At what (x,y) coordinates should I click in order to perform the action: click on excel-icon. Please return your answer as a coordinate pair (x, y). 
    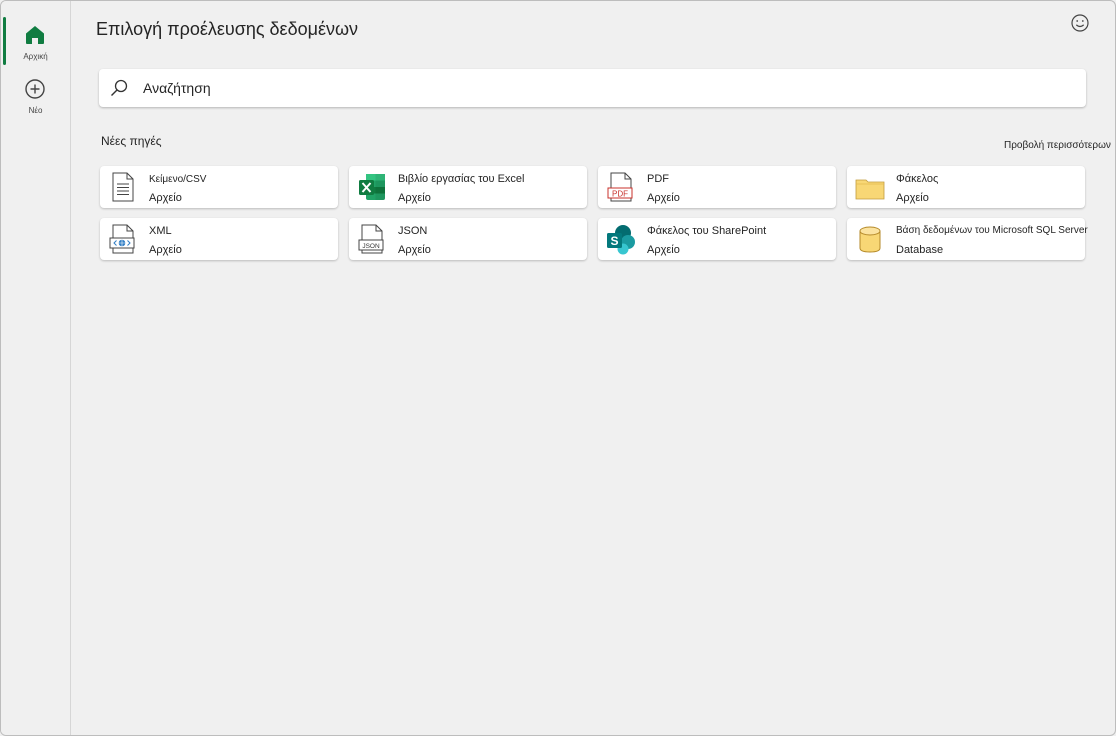
    Looking at the image, I should click on (372, 187).